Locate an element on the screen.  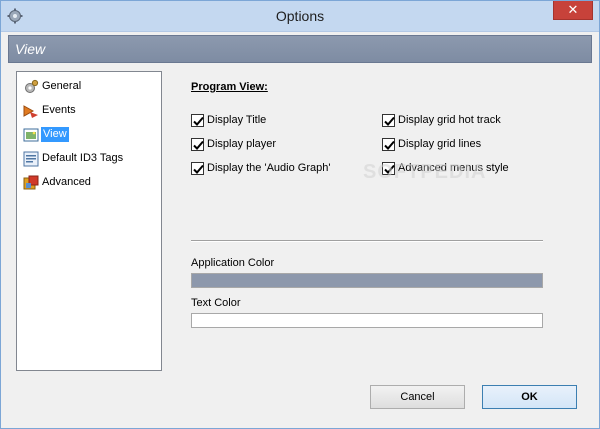
events-icon is located at coordinates (31, 111).